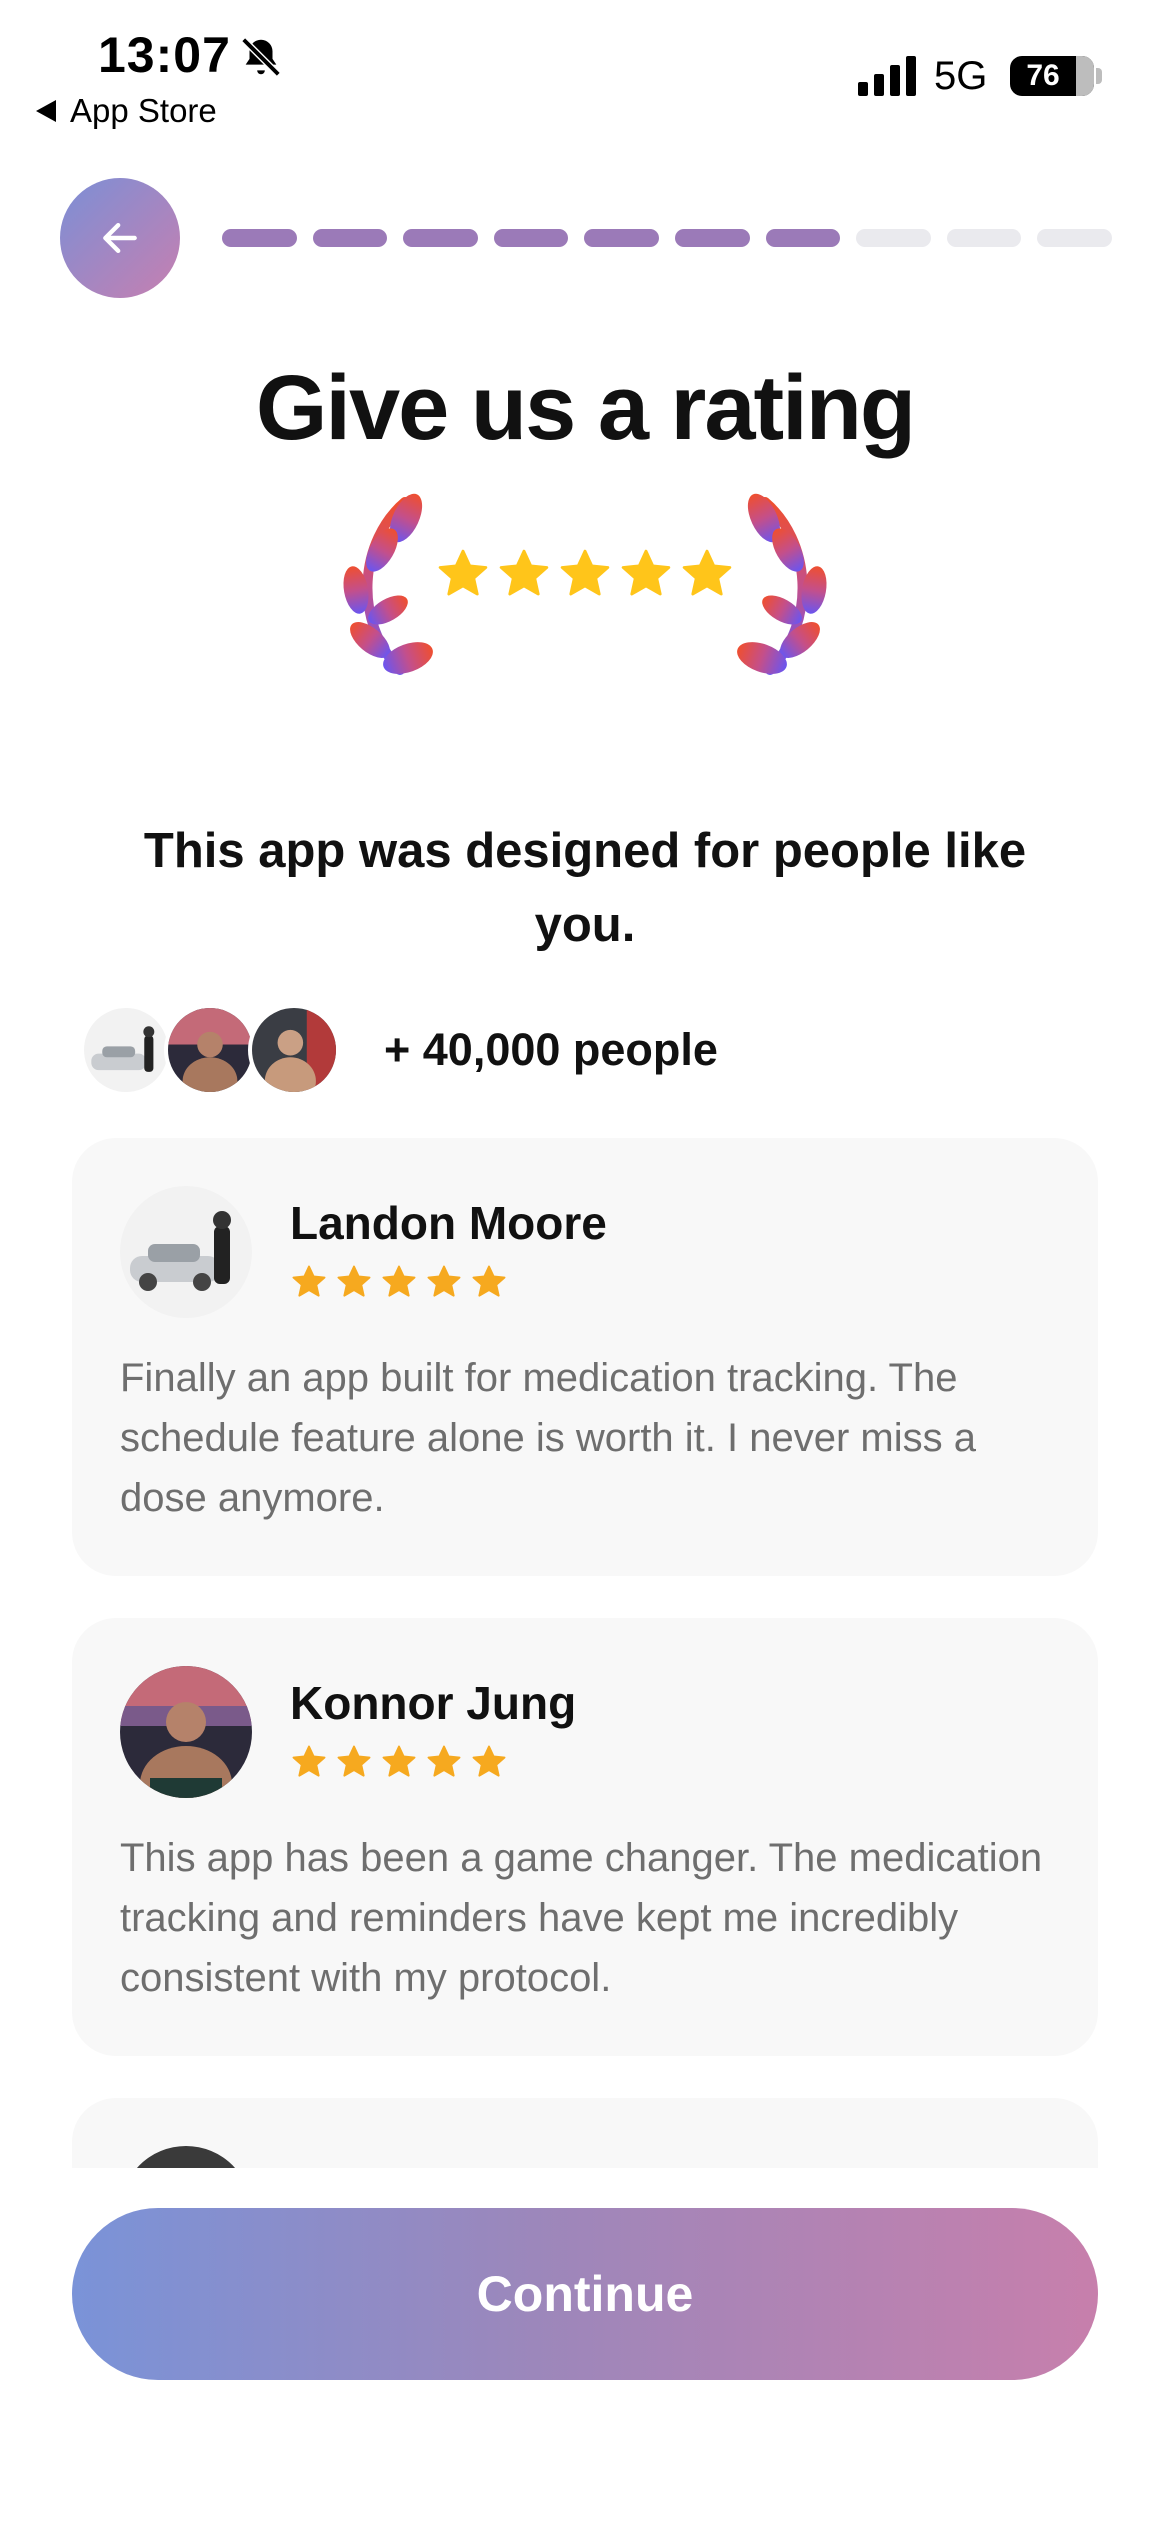 The height and width of the screenshot is (2532, 1170). Describe the element at coordinates (585, 408) in the screenshot. I see `page-title: Give us a rating` at that location.